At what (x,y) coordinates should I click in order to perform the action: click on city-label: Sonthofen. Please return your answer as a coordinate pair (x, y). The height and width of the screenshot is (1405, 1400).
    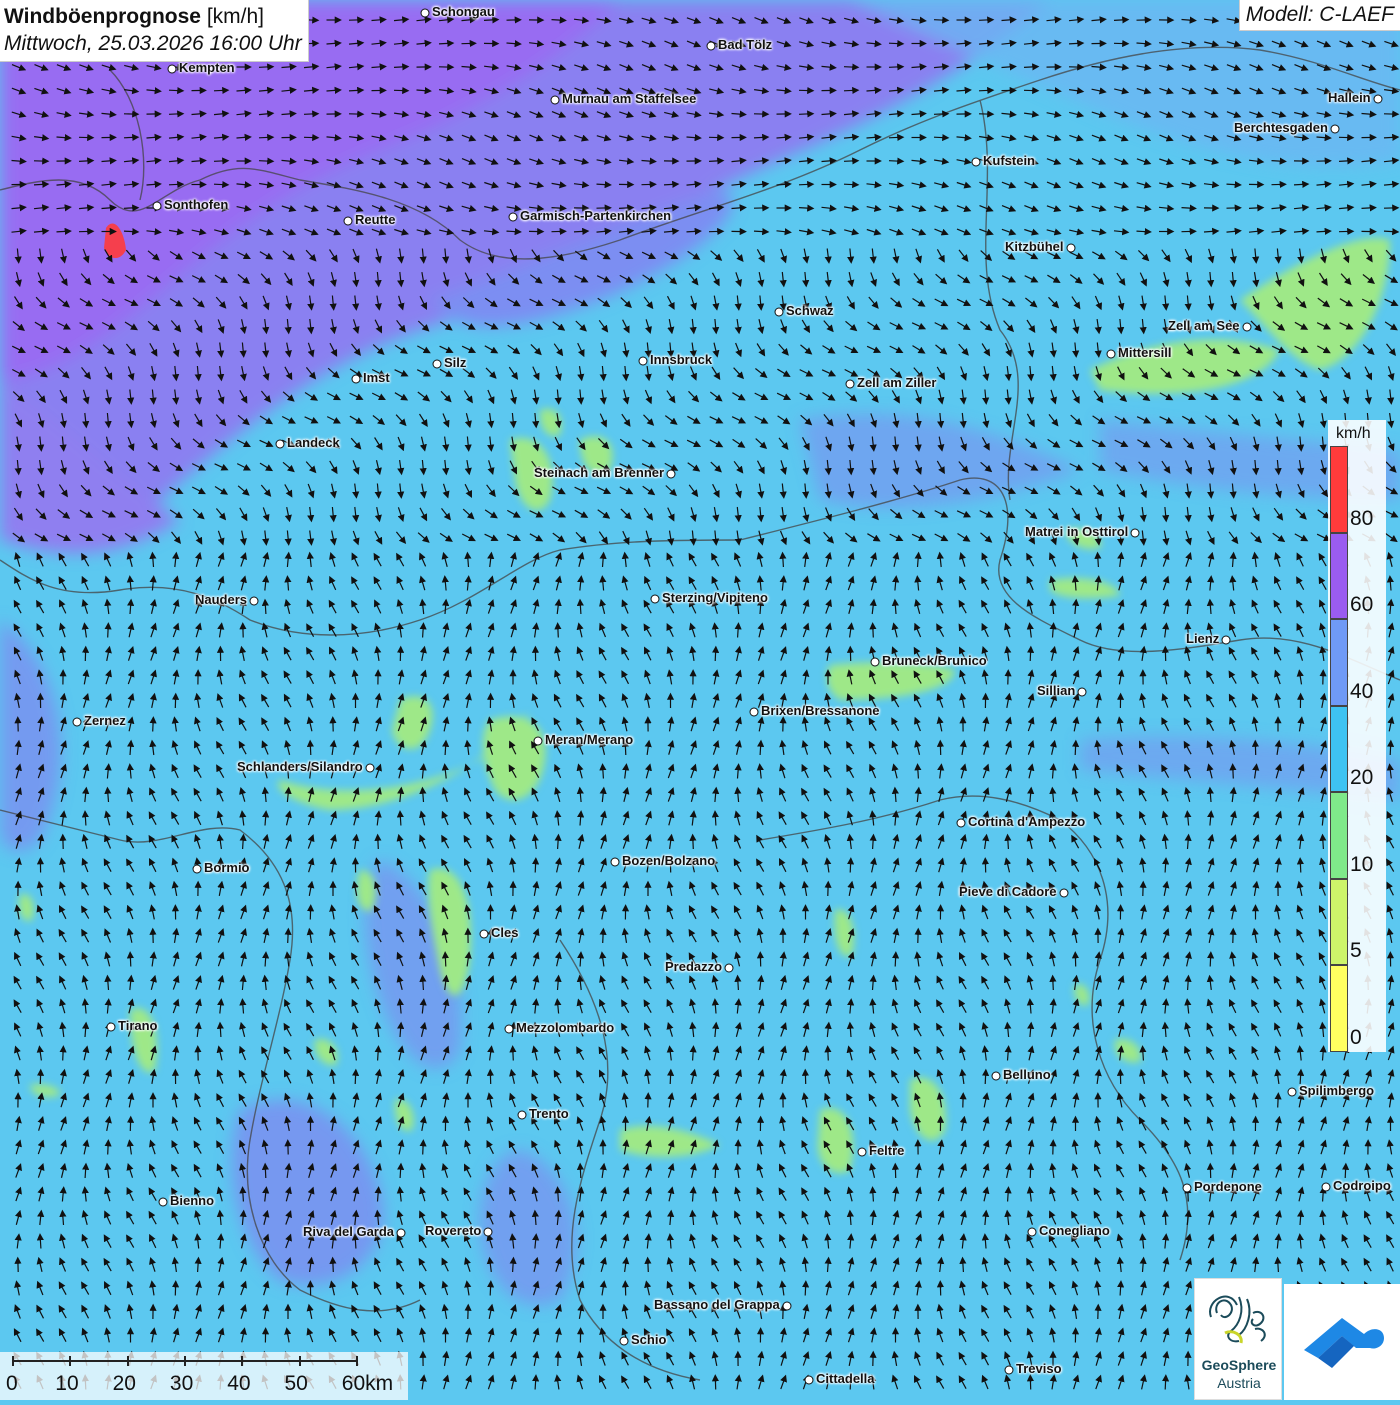
    Looking at the image, I should click on (196, 204).